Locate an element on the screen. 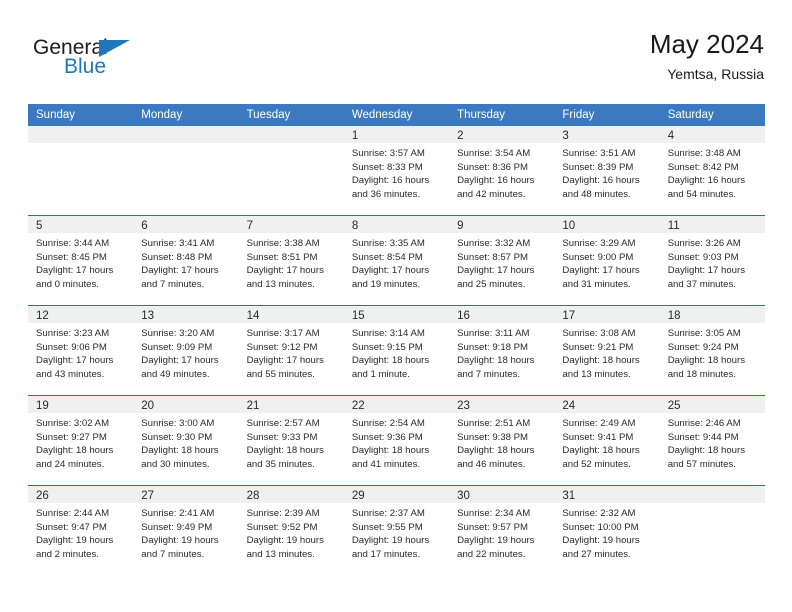 The width and height of the screenshot is (792, 612). daylight-text: Daylight: 19 hours and 2 minutes. is located at coordinates (75, 547).